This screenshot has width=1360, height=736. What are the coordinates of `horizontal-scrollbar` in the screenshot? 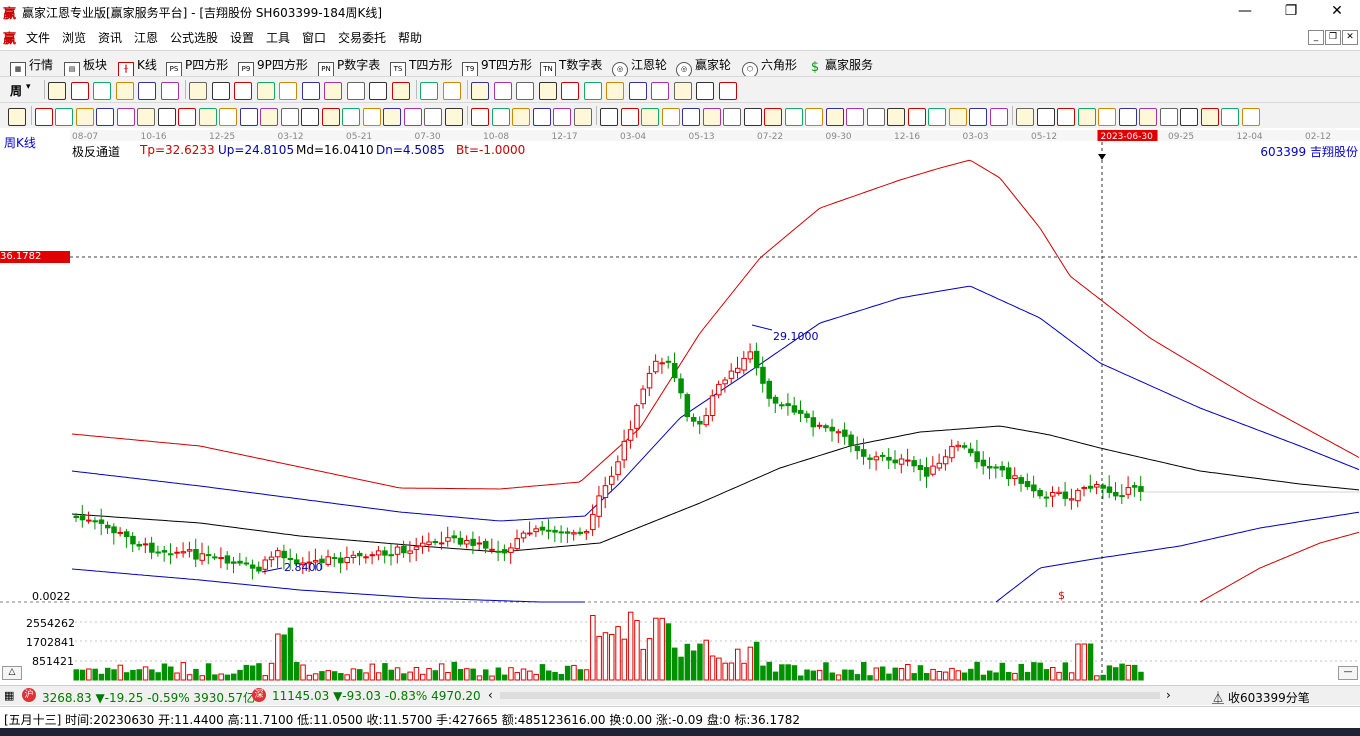 It's located at (830, 695).